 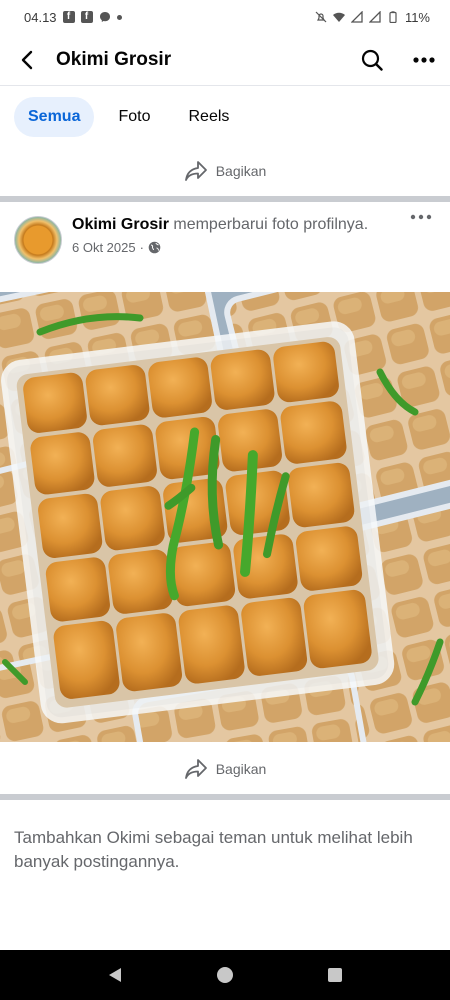 I want to click on page-title: Okimi Grosir, so click(x=114, y=59).